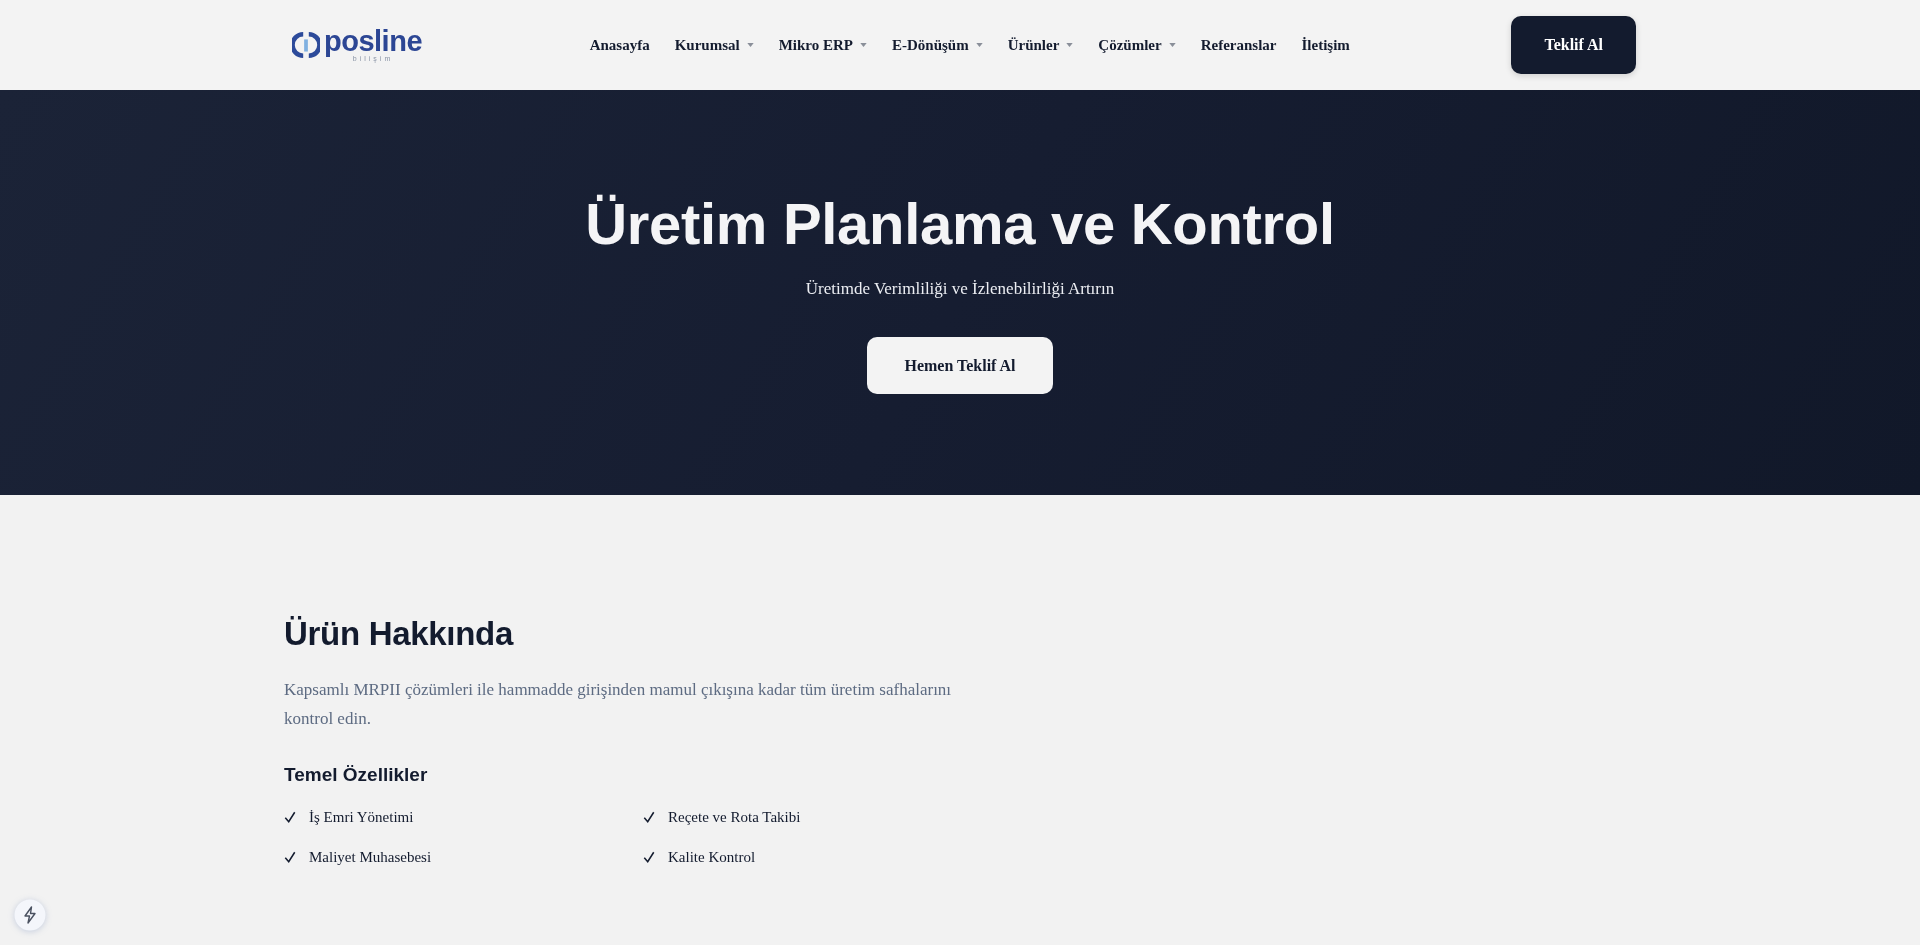  I want to click on nav-link: E-Dönüşüm, so click(937, 45).